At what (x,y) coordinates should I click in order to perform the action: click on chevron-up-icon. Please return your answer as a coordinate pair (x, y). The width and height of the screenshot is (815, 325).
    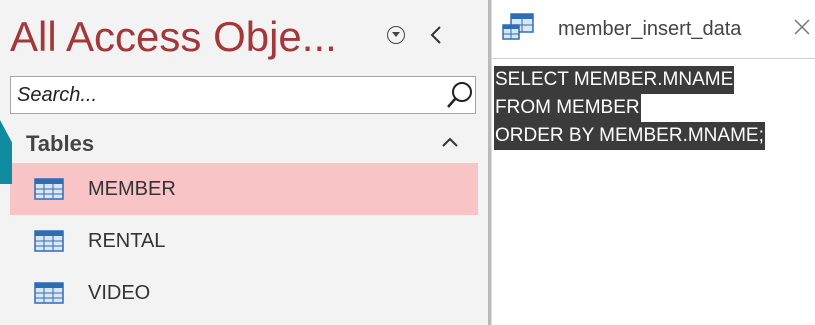
    Looking at the image, I should click on (450, 142).